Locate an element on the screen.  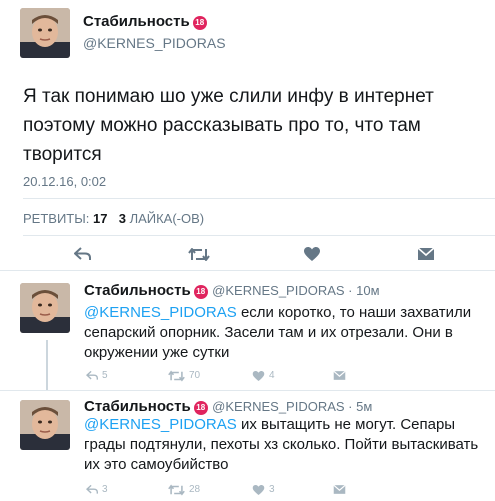
thread-line is located at coordinates (47, 365).